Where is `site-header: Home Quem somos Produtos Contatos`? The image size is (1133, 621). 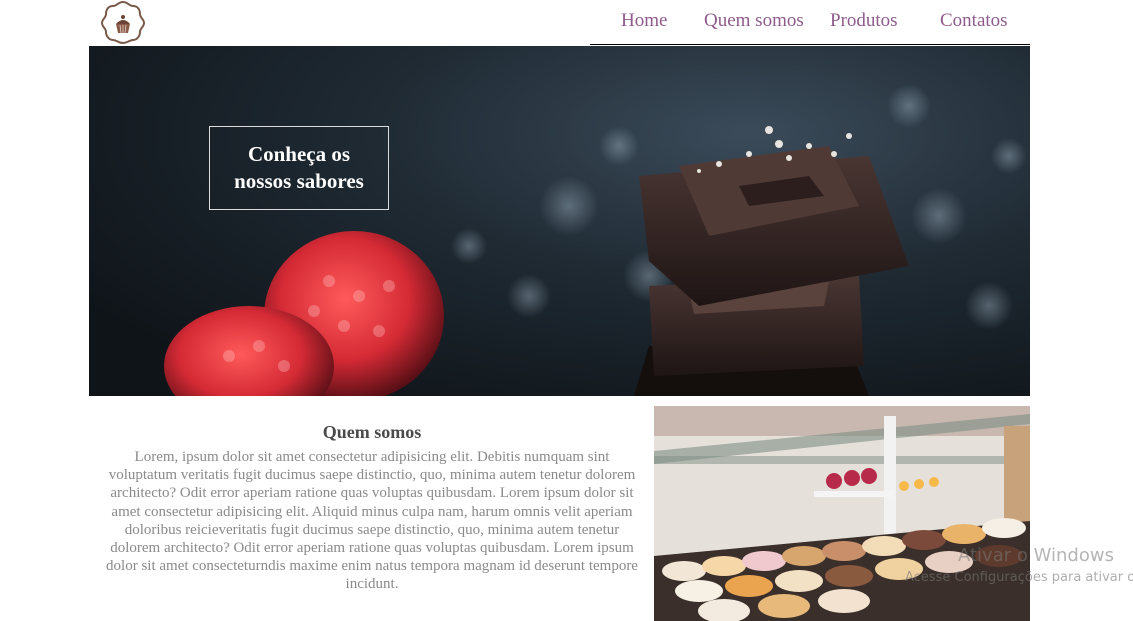 site-header: Home Quem somos Produtos Contatos is located at coordinates (566, 23).